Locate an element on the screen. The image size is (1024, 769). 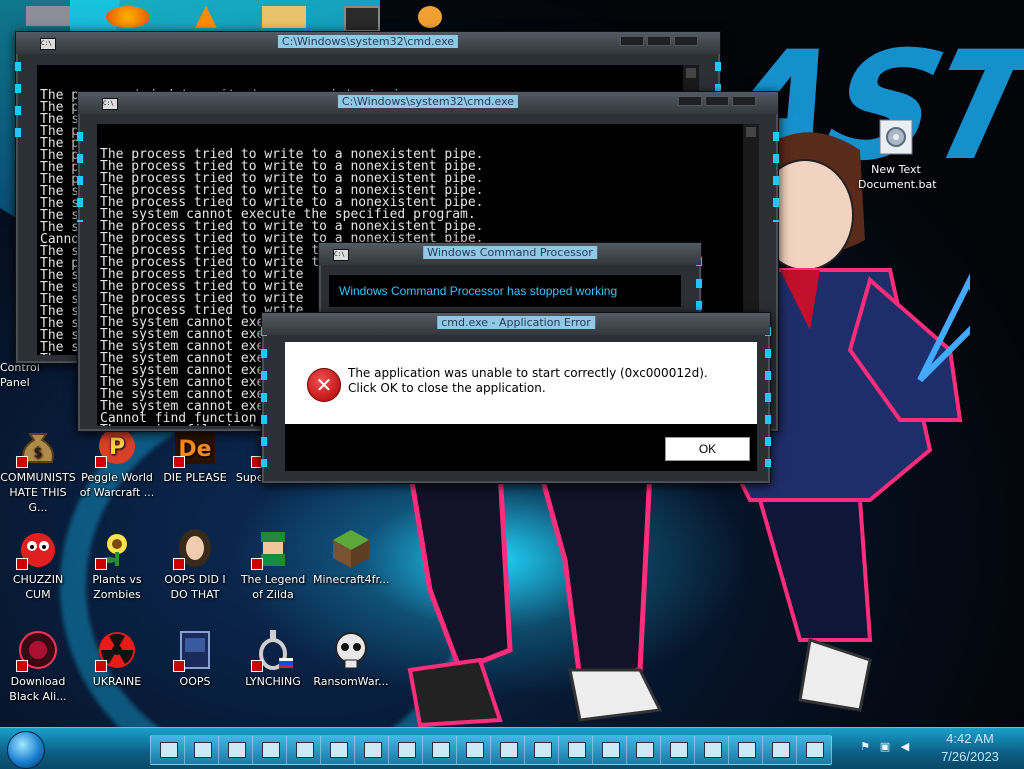
ok-button: OK is located at coordinates (707, 449).